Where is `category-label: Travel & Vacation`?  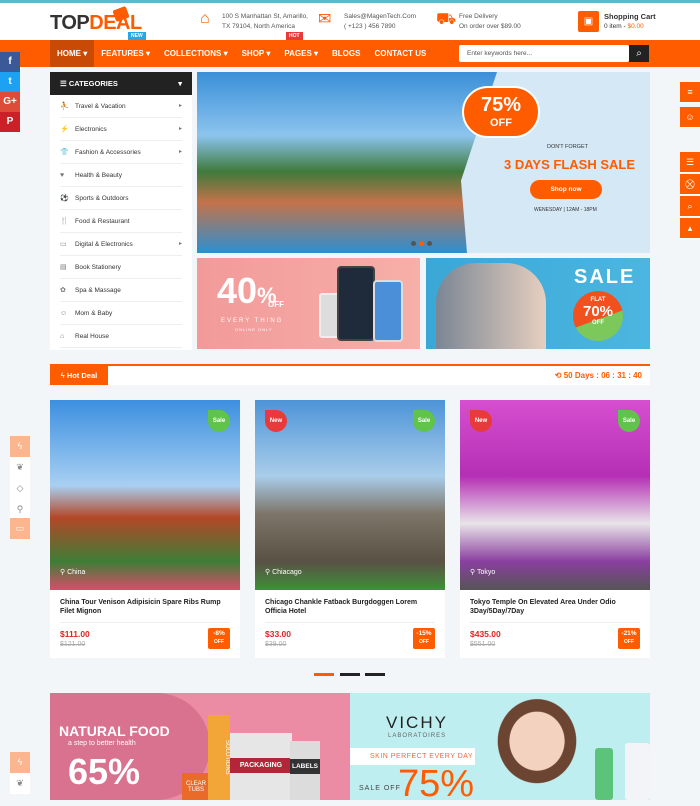
category-label: Travel & Vacation is located at coordinates (100, 106).